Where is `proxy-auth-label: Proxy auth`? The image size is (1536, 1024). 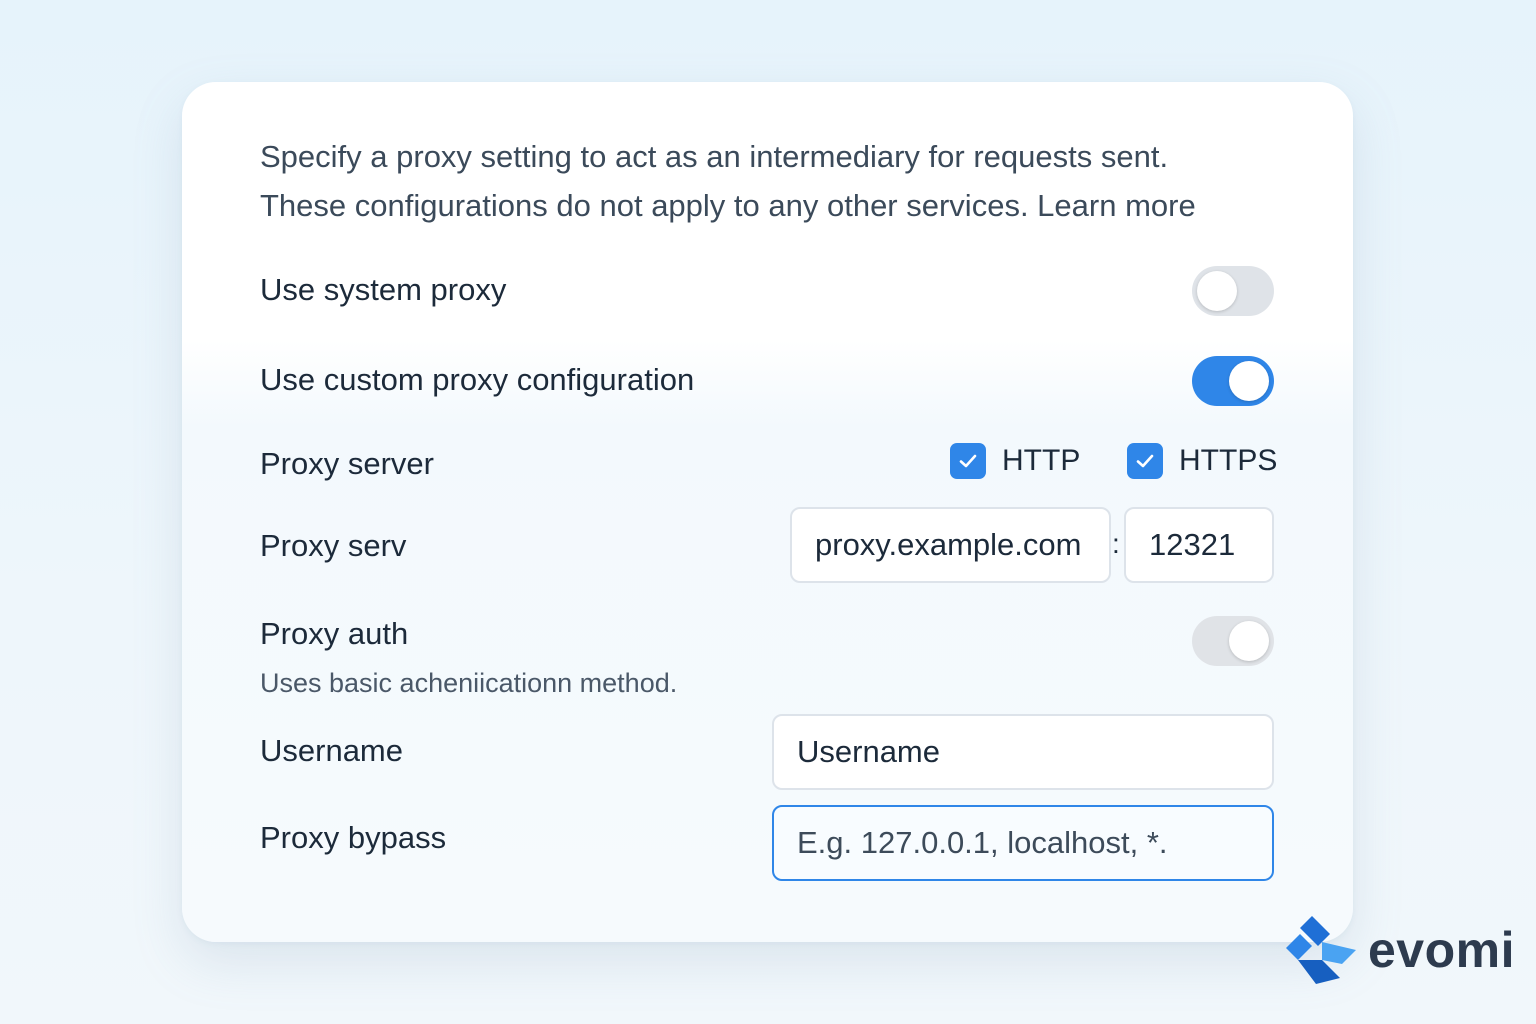
proxy-auth-label: Proxy auth is located at coordinates (334, 633).